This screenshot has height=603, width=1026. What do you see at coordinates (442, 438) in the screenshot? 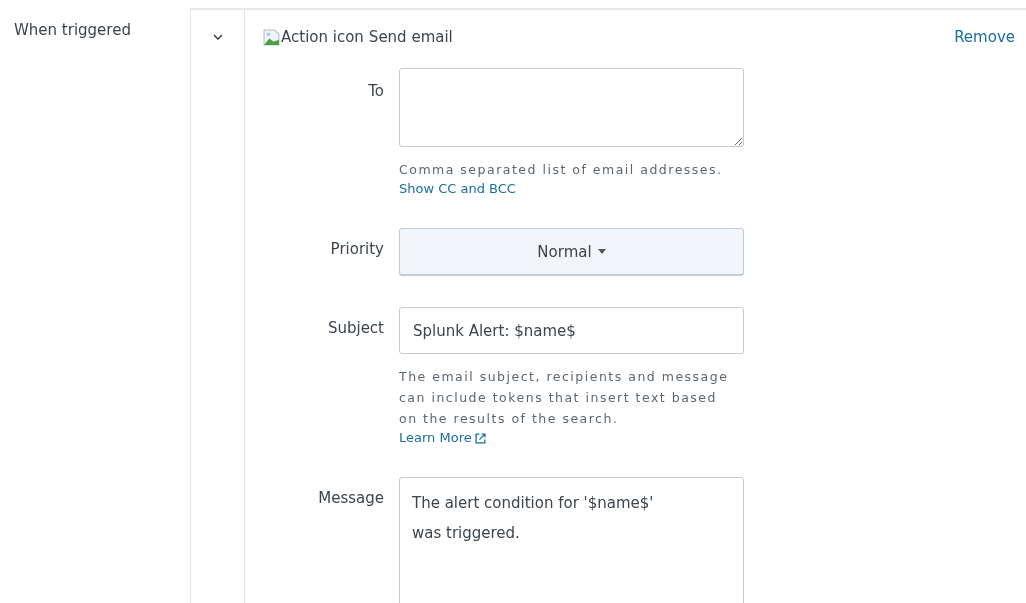
I see `learn-more-link: Learn More` at bounding box center [442, 438].